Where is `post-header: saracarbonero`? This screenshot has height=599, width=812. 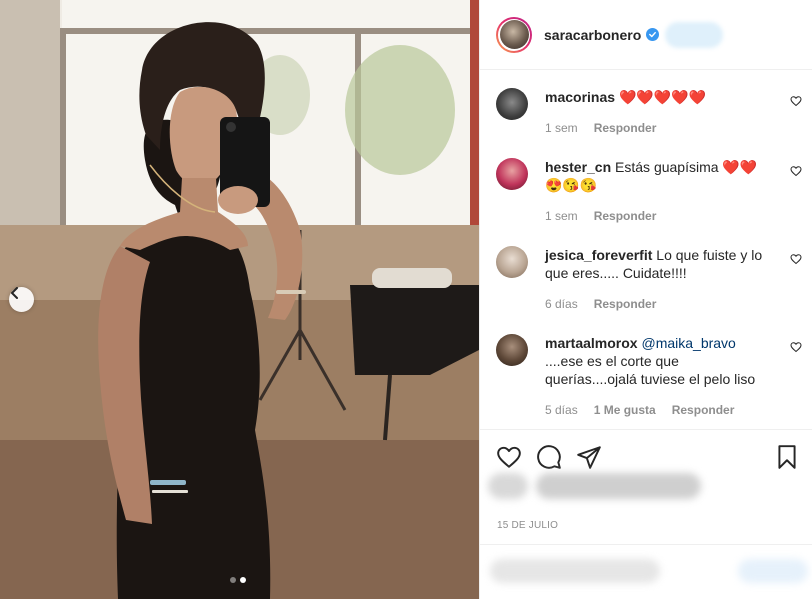
post-header: saracarbonero is located at coordinates (646, 35).